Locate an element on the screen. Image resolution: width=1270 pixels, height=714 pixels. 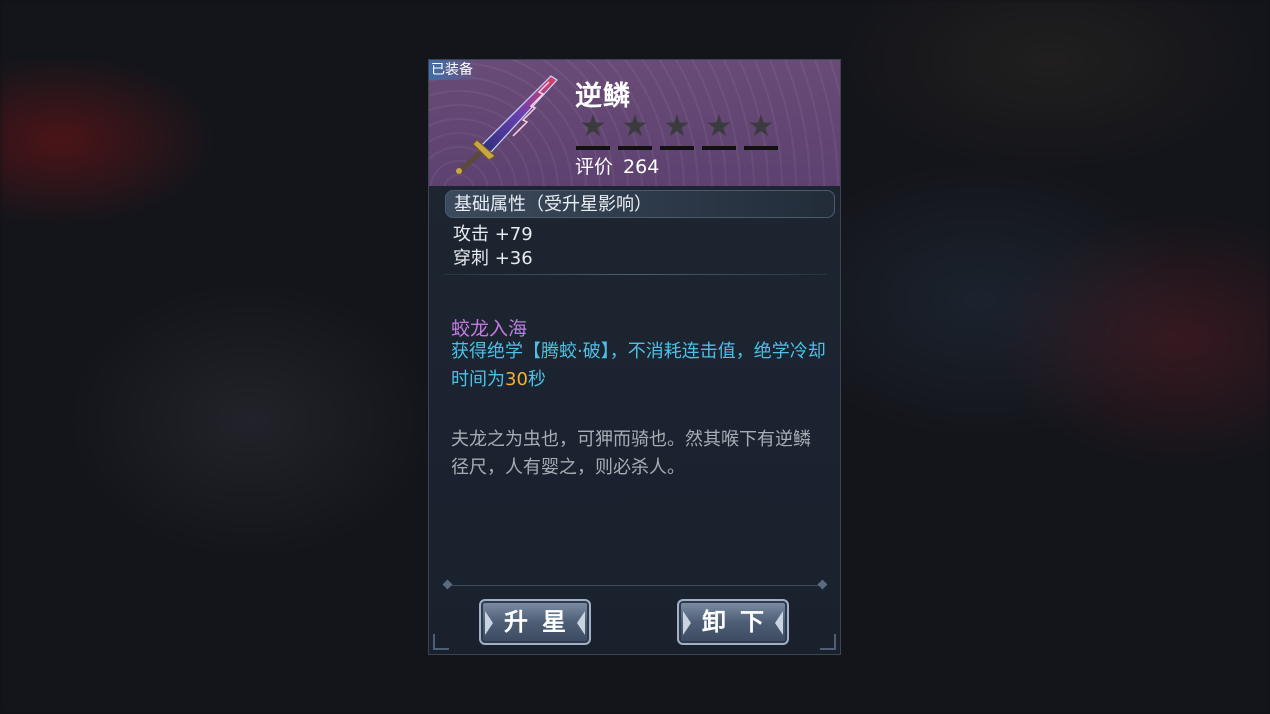
rating-row: 评价 264 is located at coordinates (622, 165).